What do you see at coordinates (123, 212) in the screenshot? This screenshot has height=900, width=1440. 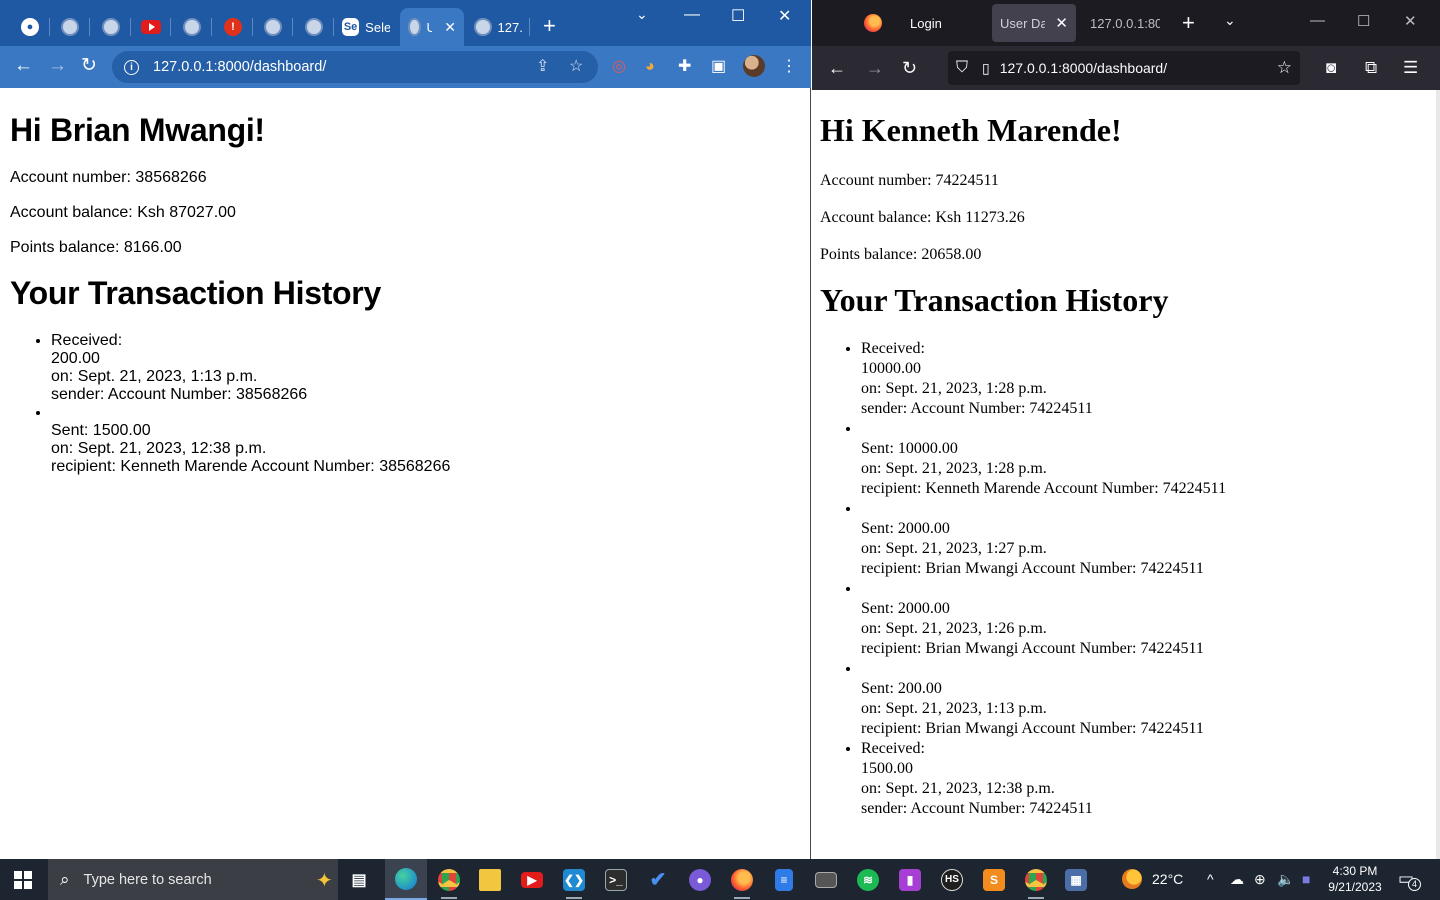 I see `account-balance: Account balance: Ksh 87027.00` at bounding box center [123, 212].